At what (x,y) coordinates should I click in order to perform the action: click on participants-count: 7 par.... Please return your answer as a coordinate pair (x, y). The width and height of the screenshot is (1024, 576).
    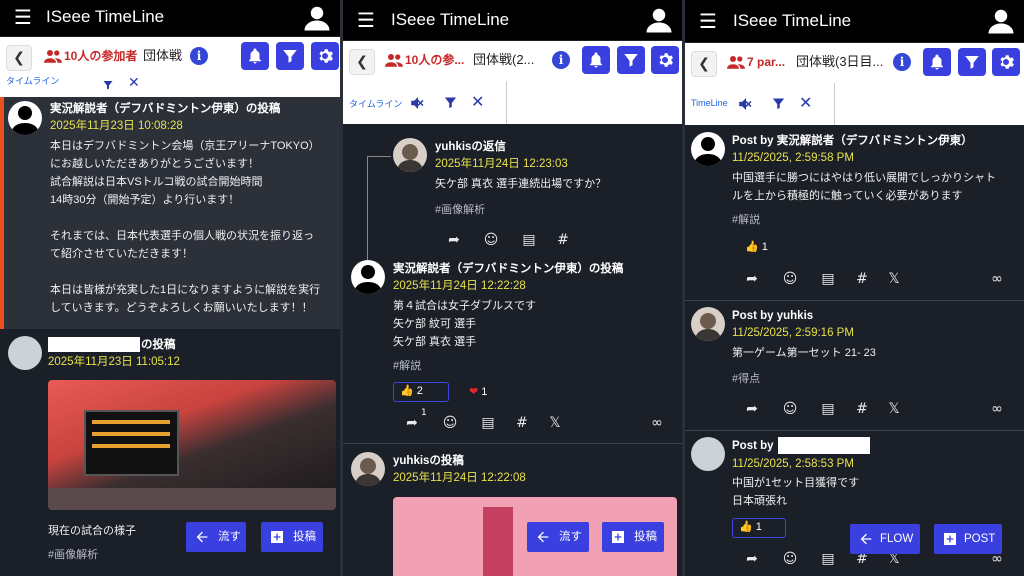
    Looking at the image, I should click on (756, 62).